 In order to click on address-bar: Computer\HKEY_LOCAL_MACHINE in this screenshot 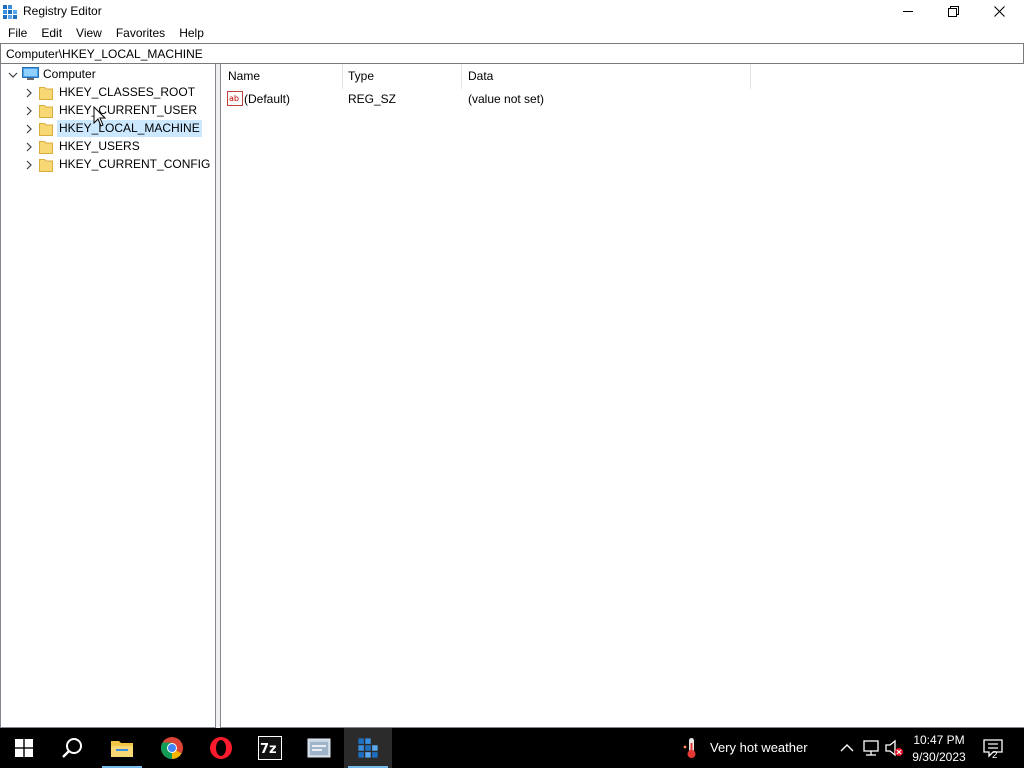, I will do `click(512, 53)`.